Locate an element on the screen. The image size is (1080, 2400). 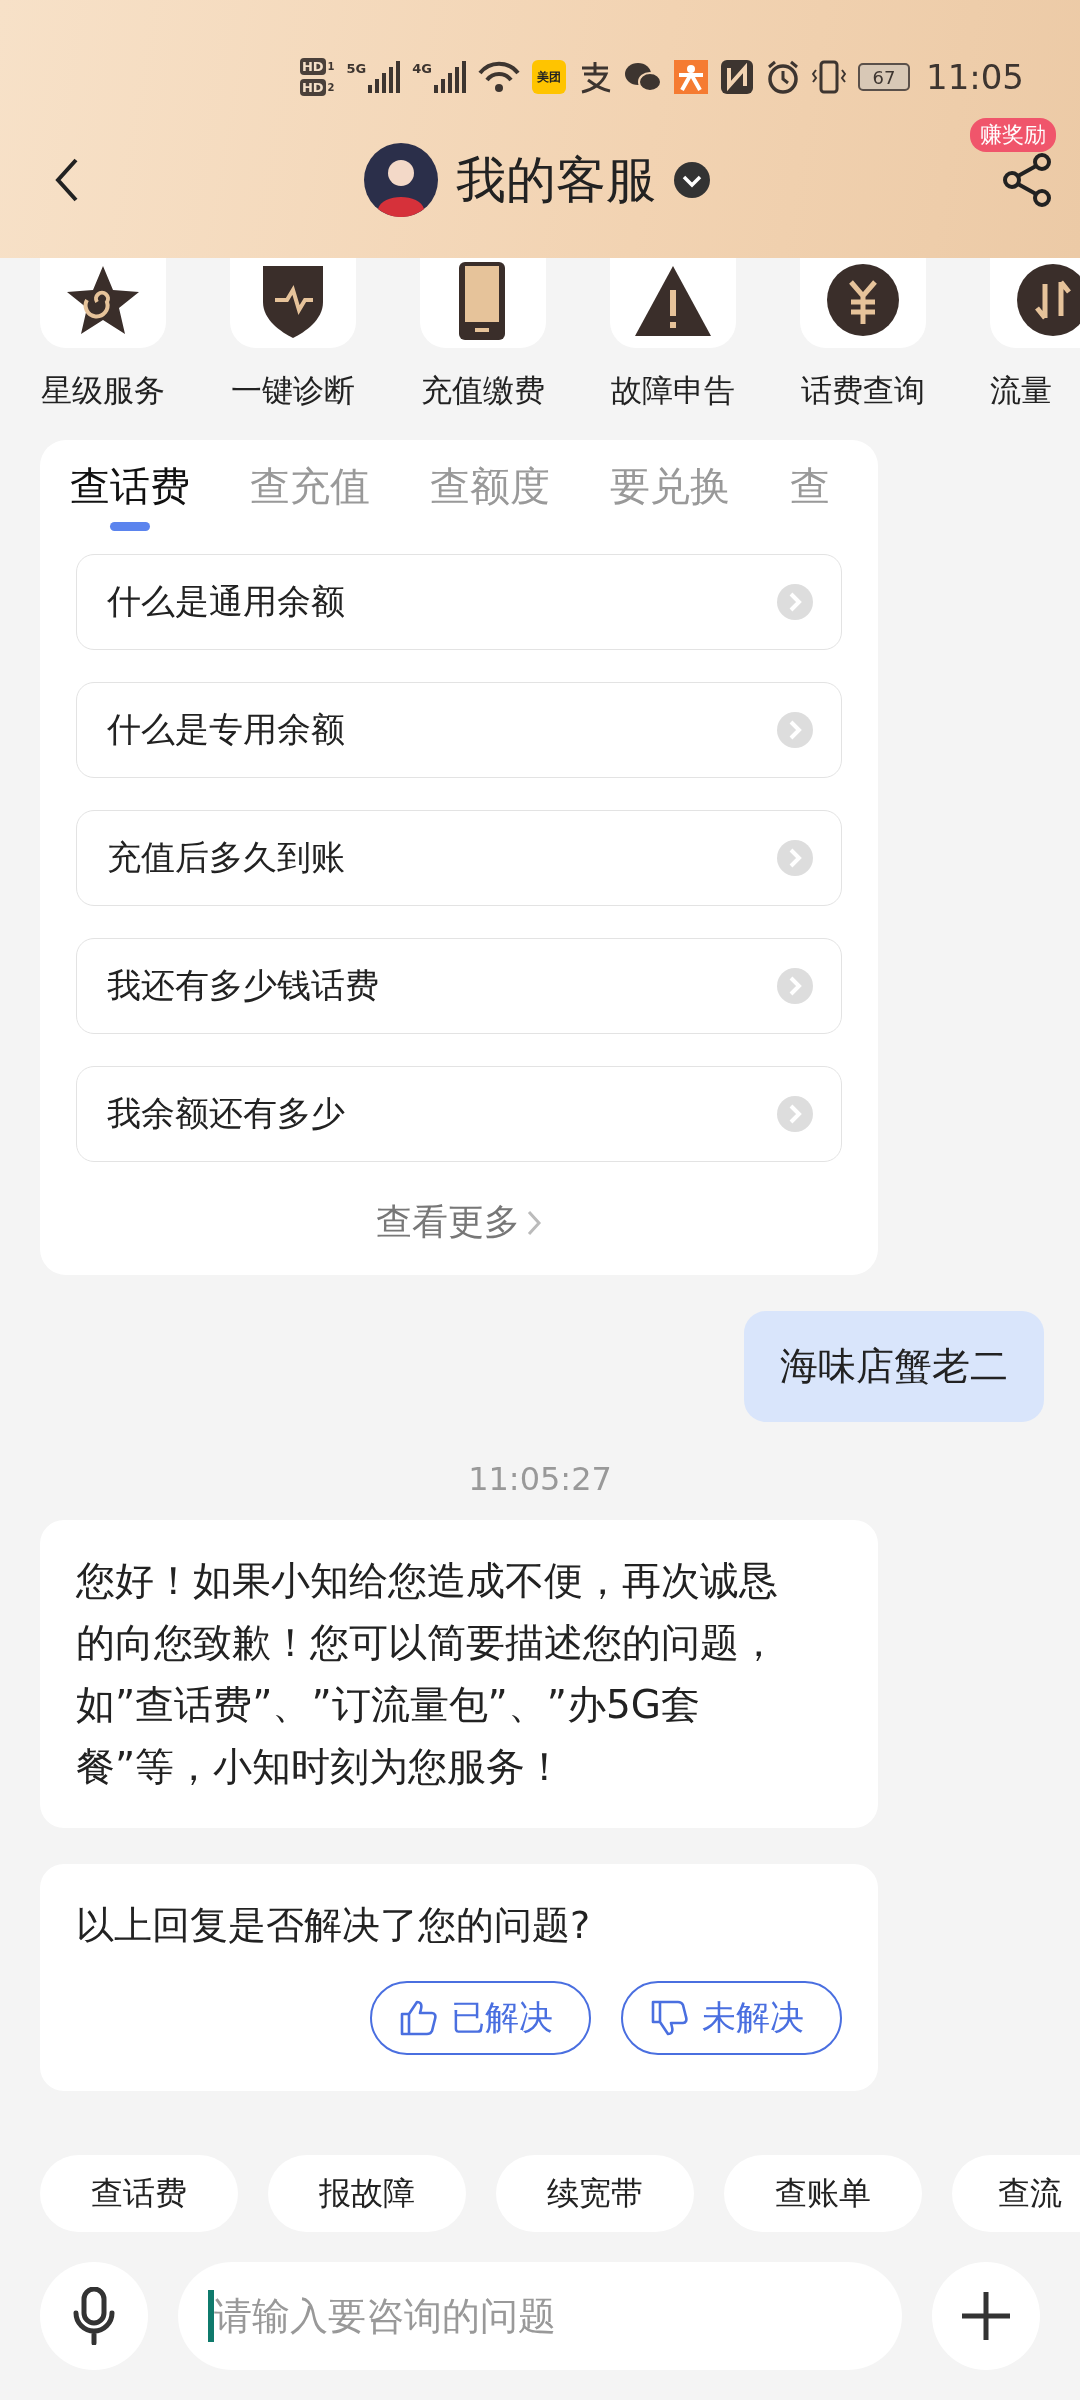
app-notification-icon: 美团 is located at coordinates (549, 77).